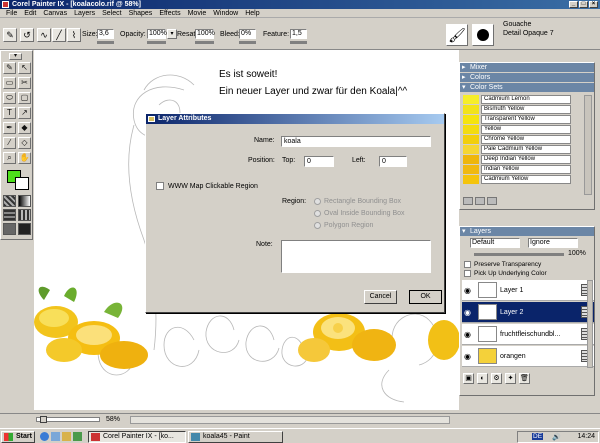 The height and width of the screenshot is (443, 600). I want to click on layer-opacity-slider, so click(519, 254).